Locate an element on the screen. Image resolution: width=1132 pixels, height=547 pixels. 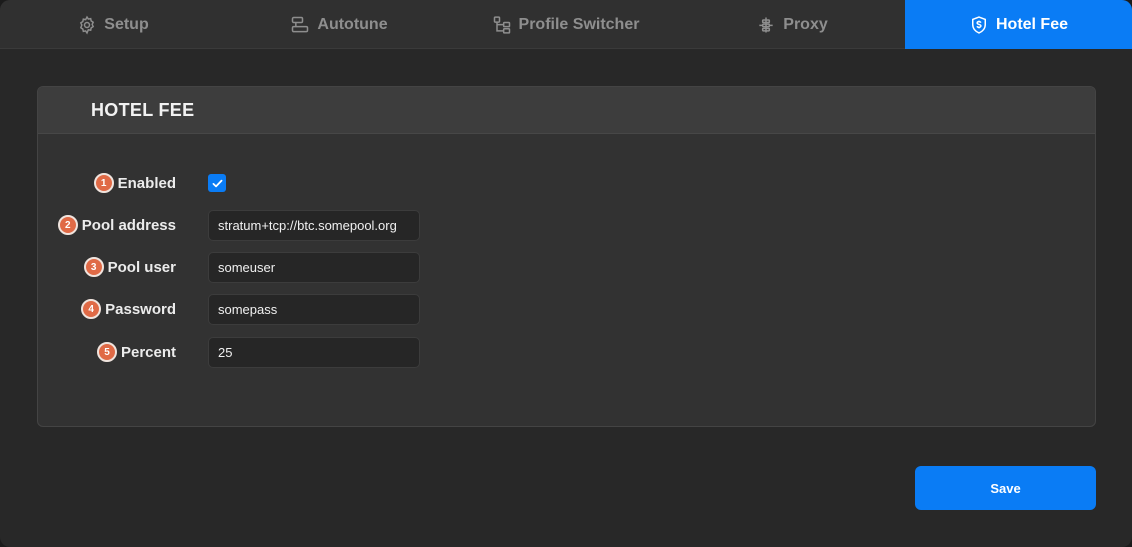
tab-autotune: Autotune is located at coordinates (339, 24).